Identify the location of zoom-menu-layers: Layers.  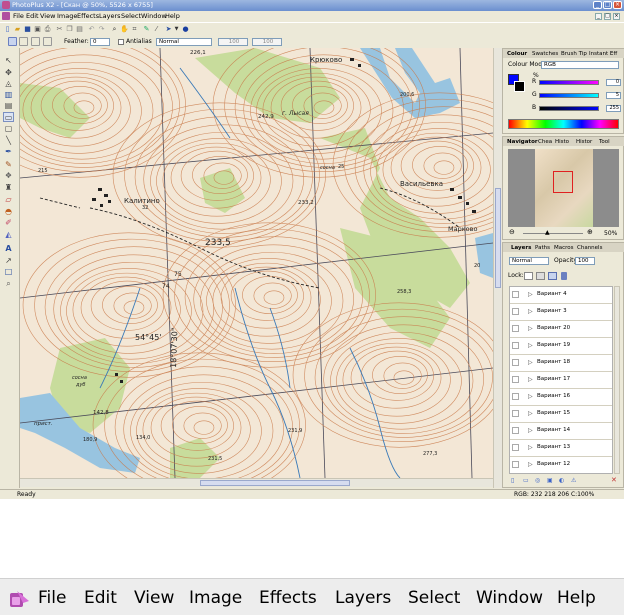
(363, 598).